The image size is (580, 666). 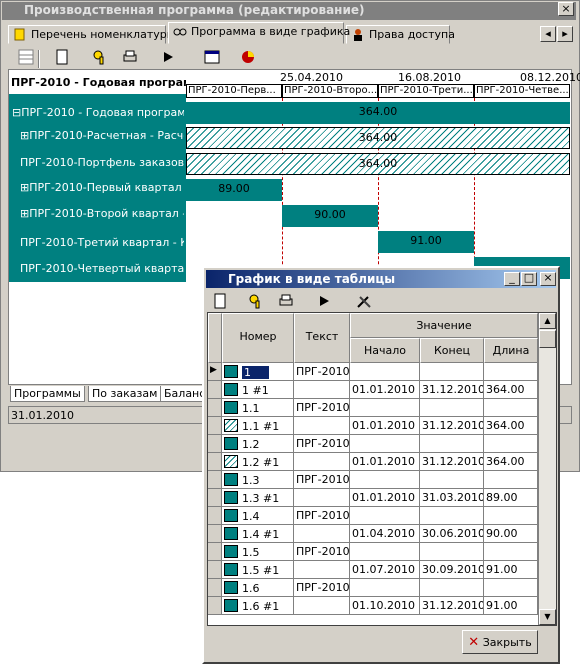 What do you see at coordinates (258, 606) in the screenshot?
I see `cell-number: 1.6 #1` at bounding box center [258, 606].